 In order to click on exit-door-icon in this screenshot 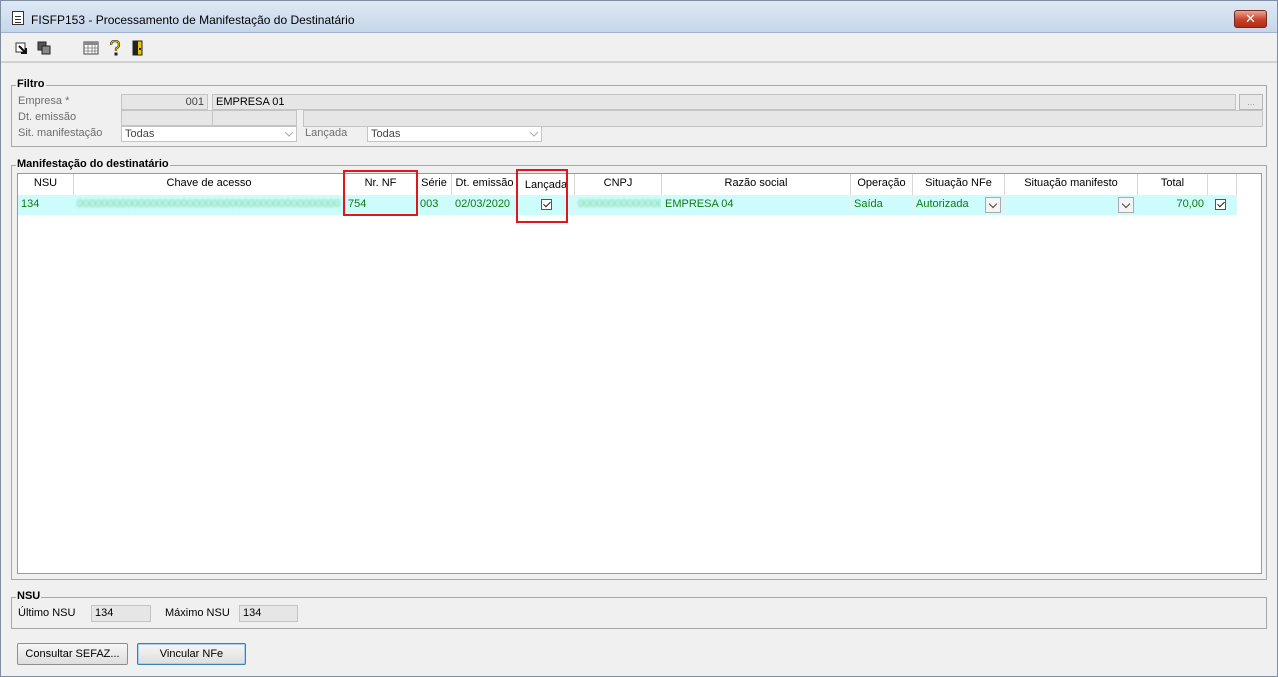, I will do `click(138, 48)`.